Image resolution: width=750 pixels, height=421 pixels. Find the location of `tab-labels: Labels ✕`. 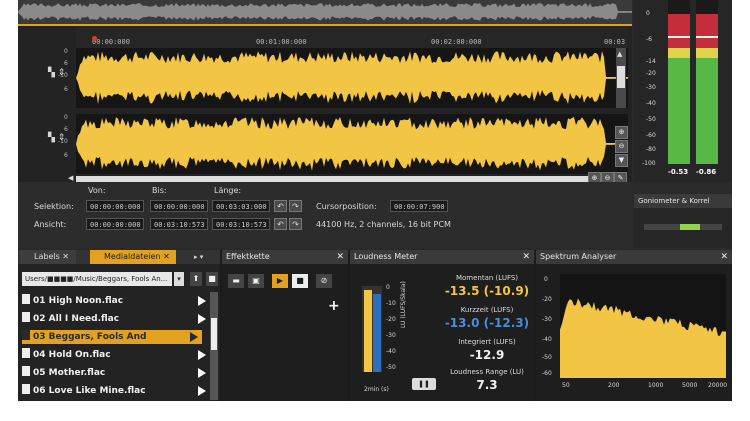

tab-labels: Labels ✕ is located at coordinates (48, 257).